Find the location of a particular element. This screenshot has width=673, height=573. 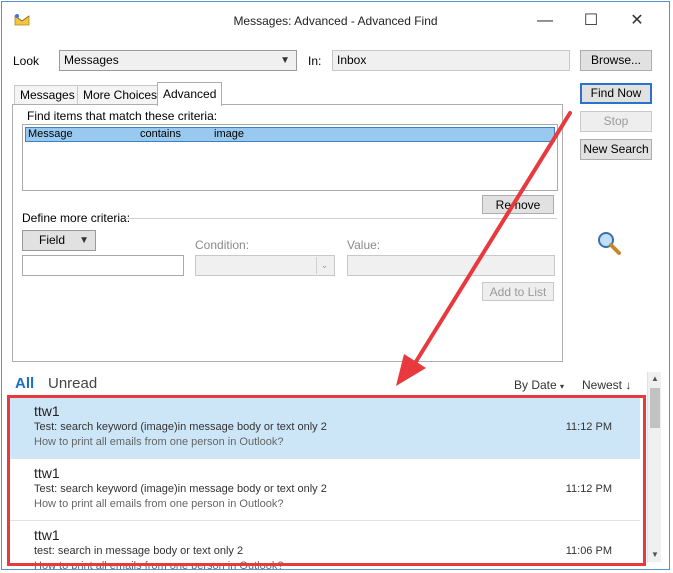

annotation-arrow-icon is located at coordinates (484, 248).